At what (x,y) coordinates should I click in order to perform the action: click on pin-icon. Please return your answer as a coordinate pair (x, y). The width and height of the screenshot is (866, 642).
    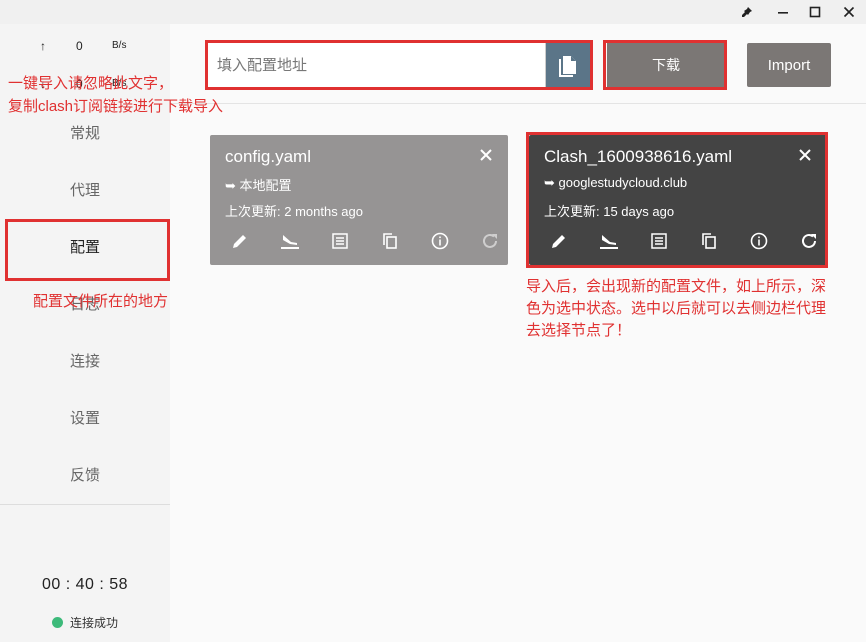
    Looking at the image, I should click on (747, 12).